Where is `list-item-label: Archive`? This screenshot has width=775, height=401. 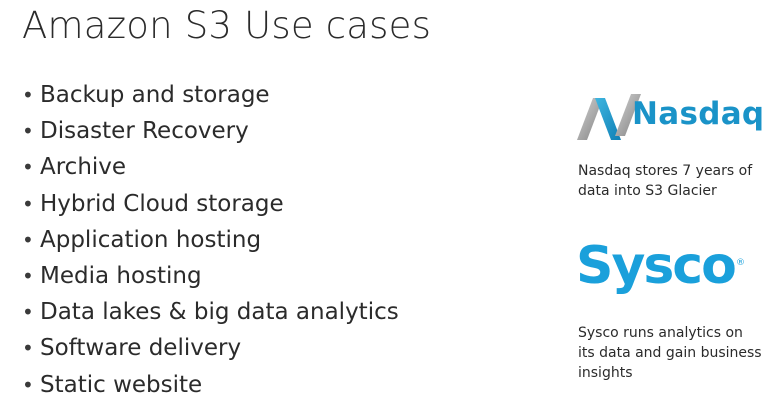 list-item-label: Archive is located at coordinates (83, 167).